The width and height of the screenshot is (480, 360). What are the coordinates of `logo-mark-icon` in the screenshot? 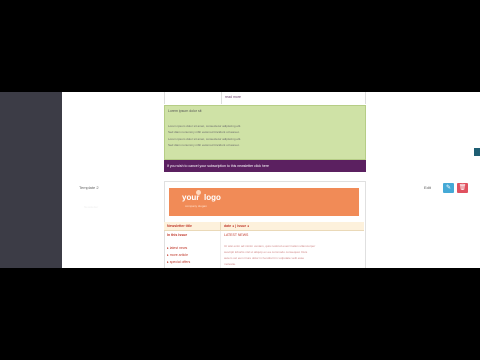 It's located at (198, 192).